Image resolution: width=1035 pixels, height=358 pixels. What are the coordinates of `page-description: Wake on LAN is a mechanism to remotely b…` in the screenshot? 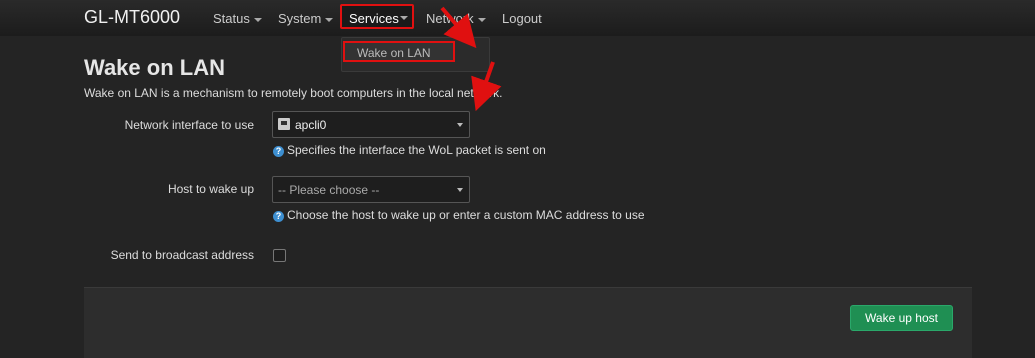 It's located at (293, 93).